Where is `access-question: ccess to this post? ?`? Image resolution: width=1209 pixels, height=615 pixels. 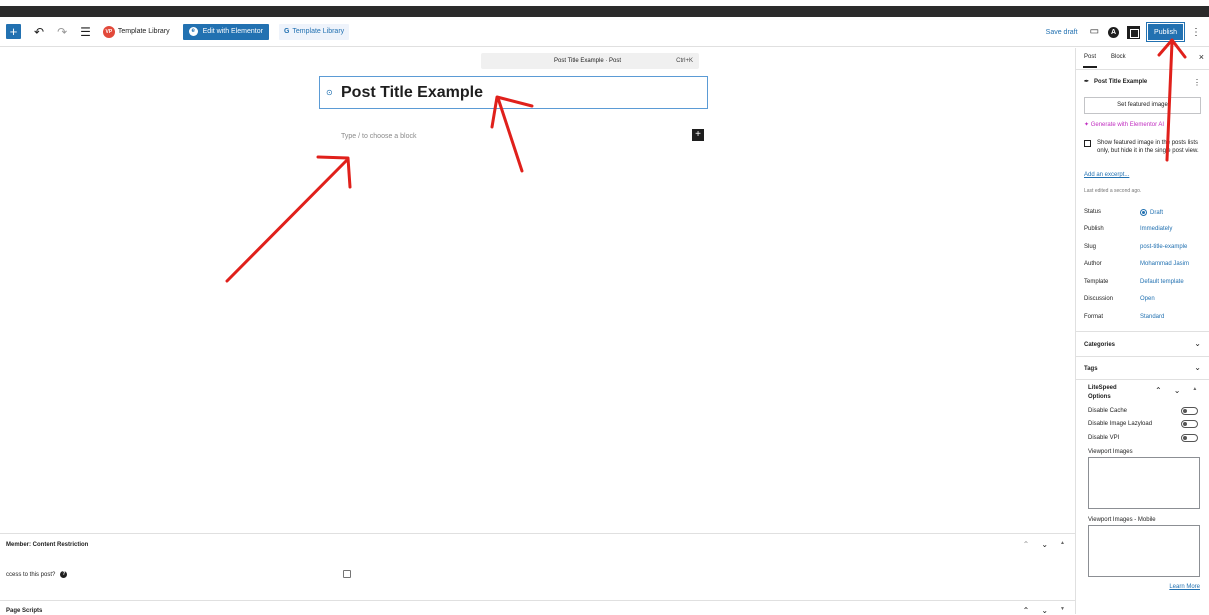
access-question: ccess to this post? ? is located at coordinates (37, 574).